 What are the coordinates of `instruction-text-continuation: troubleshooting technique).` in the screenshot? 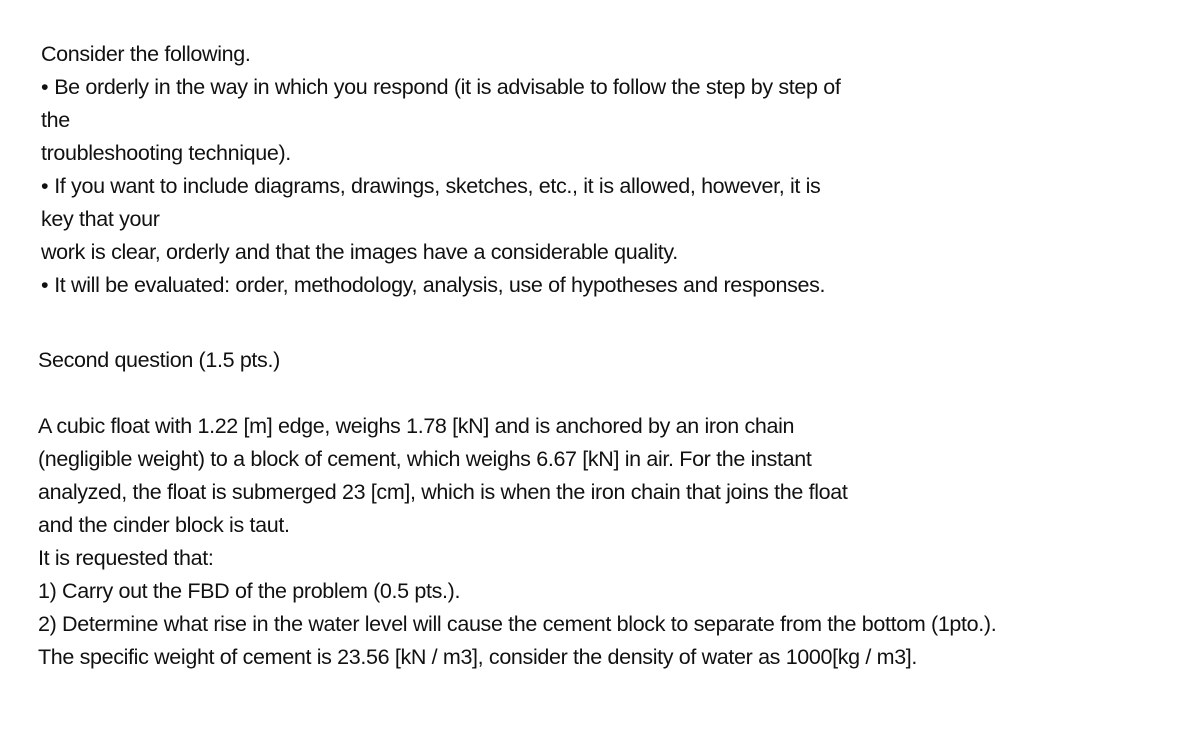 It's located at (166, 153).